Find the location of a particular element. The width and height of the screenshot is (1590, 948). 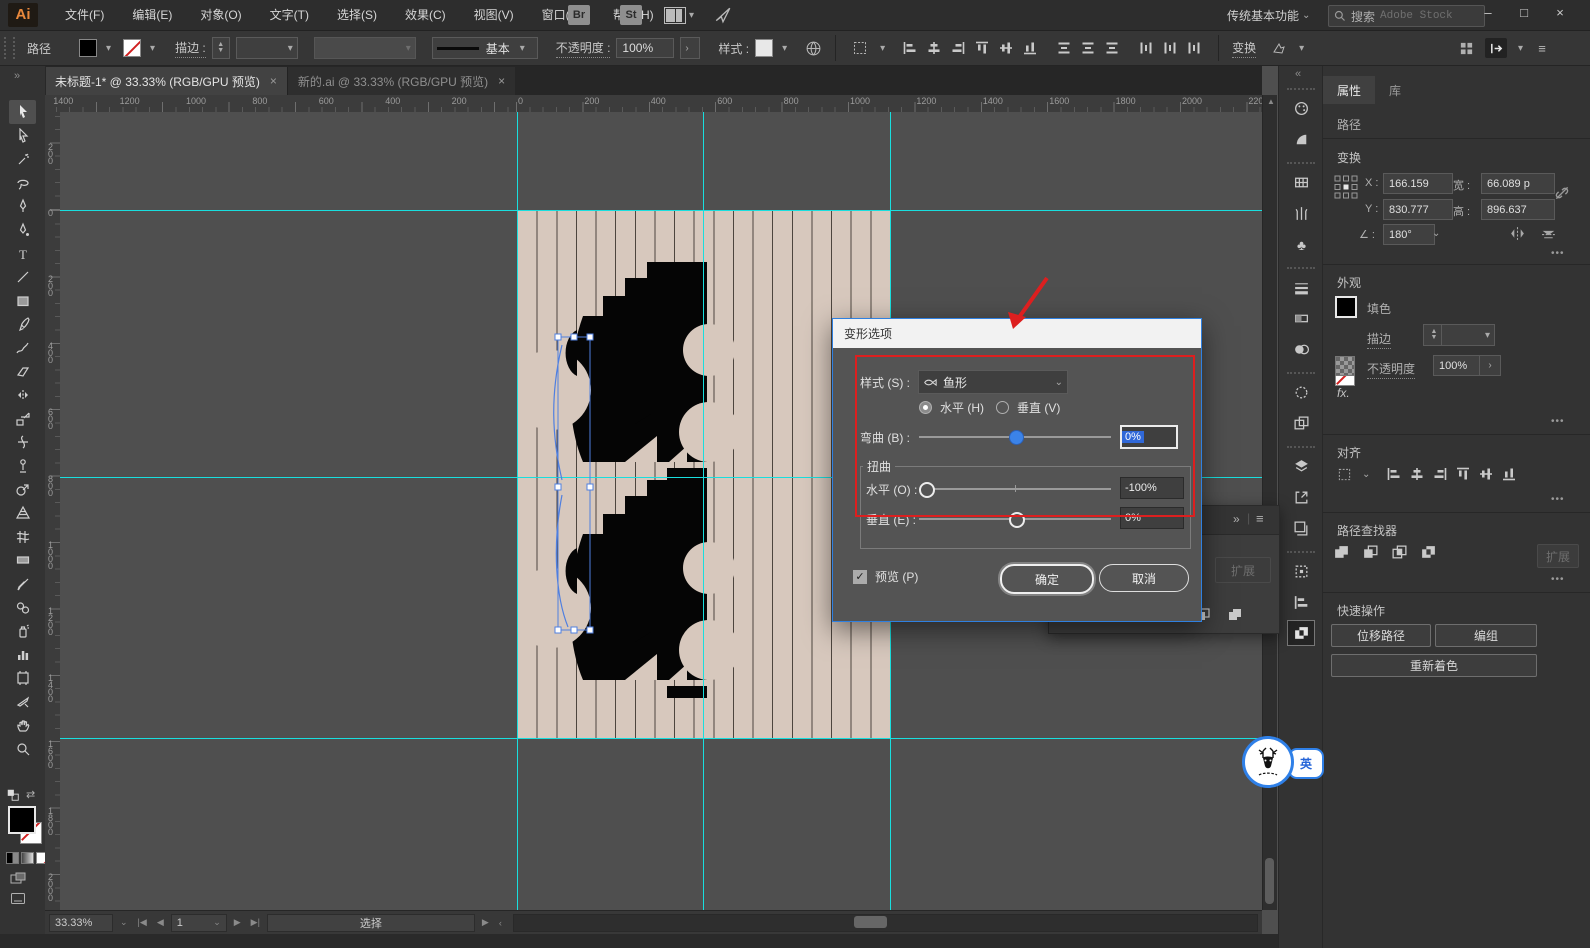

prev-artboard-icon: ◀ is located at coordinates (160, 922).